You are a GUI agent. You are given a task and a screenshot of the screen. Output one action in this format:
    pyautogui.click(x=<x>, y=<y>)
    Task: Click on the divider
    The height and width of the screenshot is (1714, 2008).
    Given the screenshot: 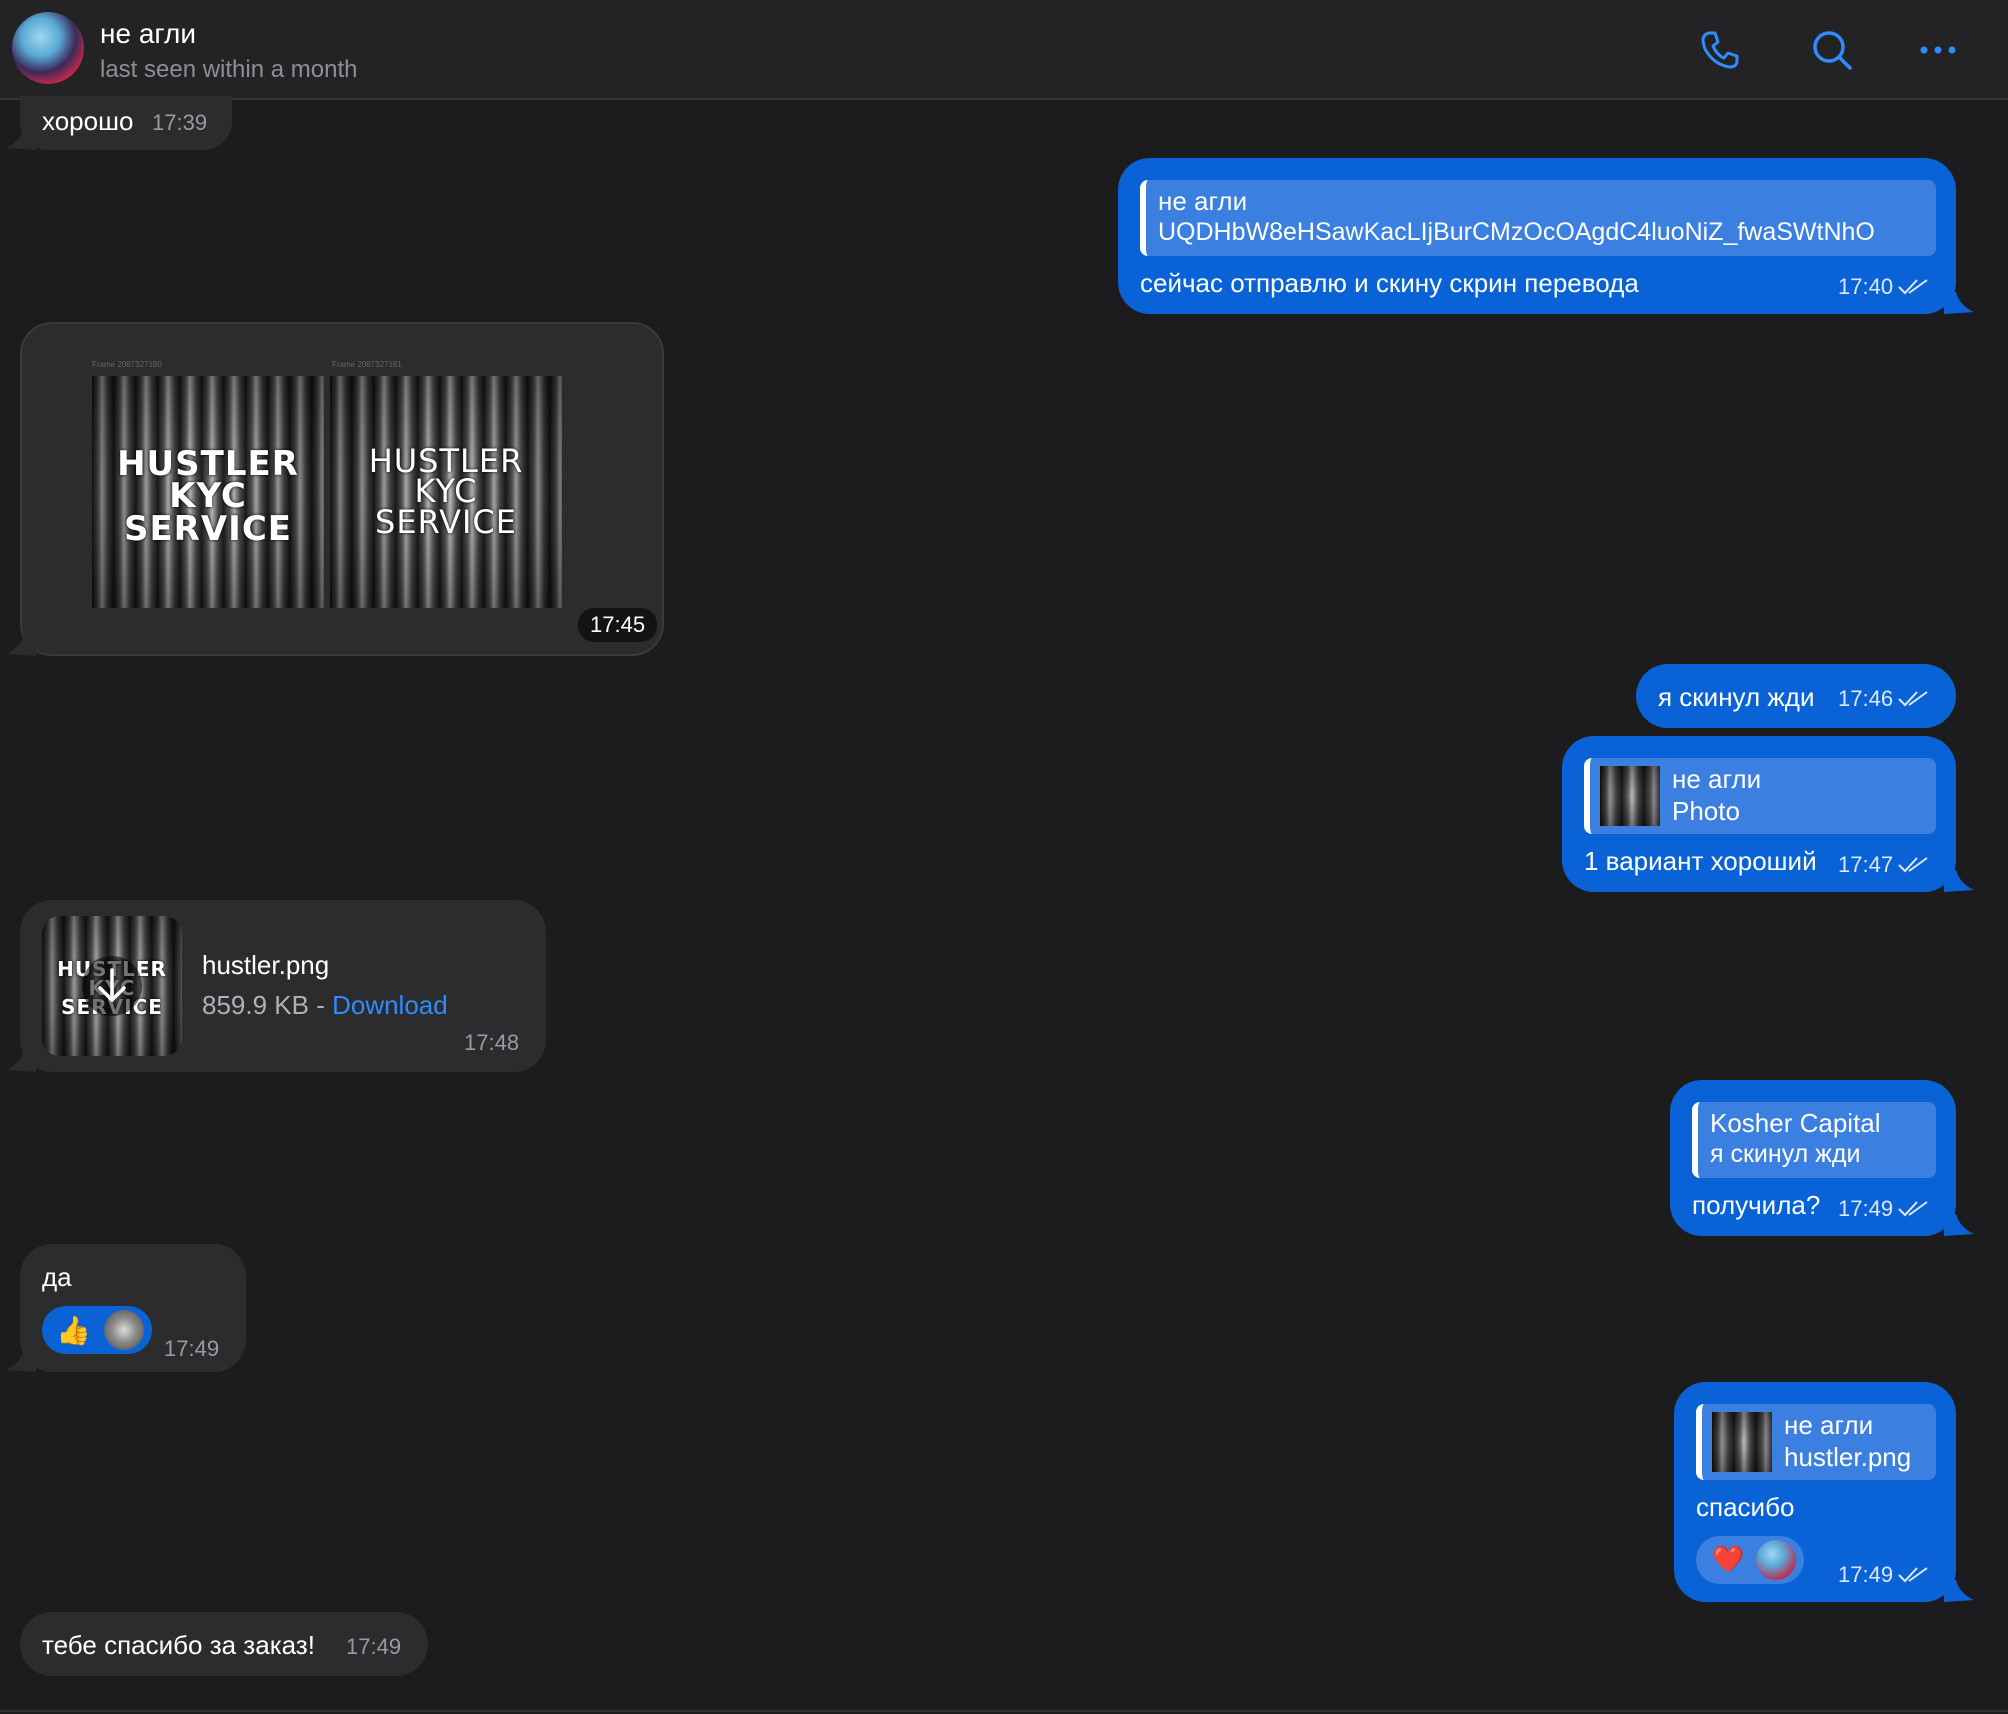 What is the action you would take?
    pyautogui.click(x=1004, y=1711)
    